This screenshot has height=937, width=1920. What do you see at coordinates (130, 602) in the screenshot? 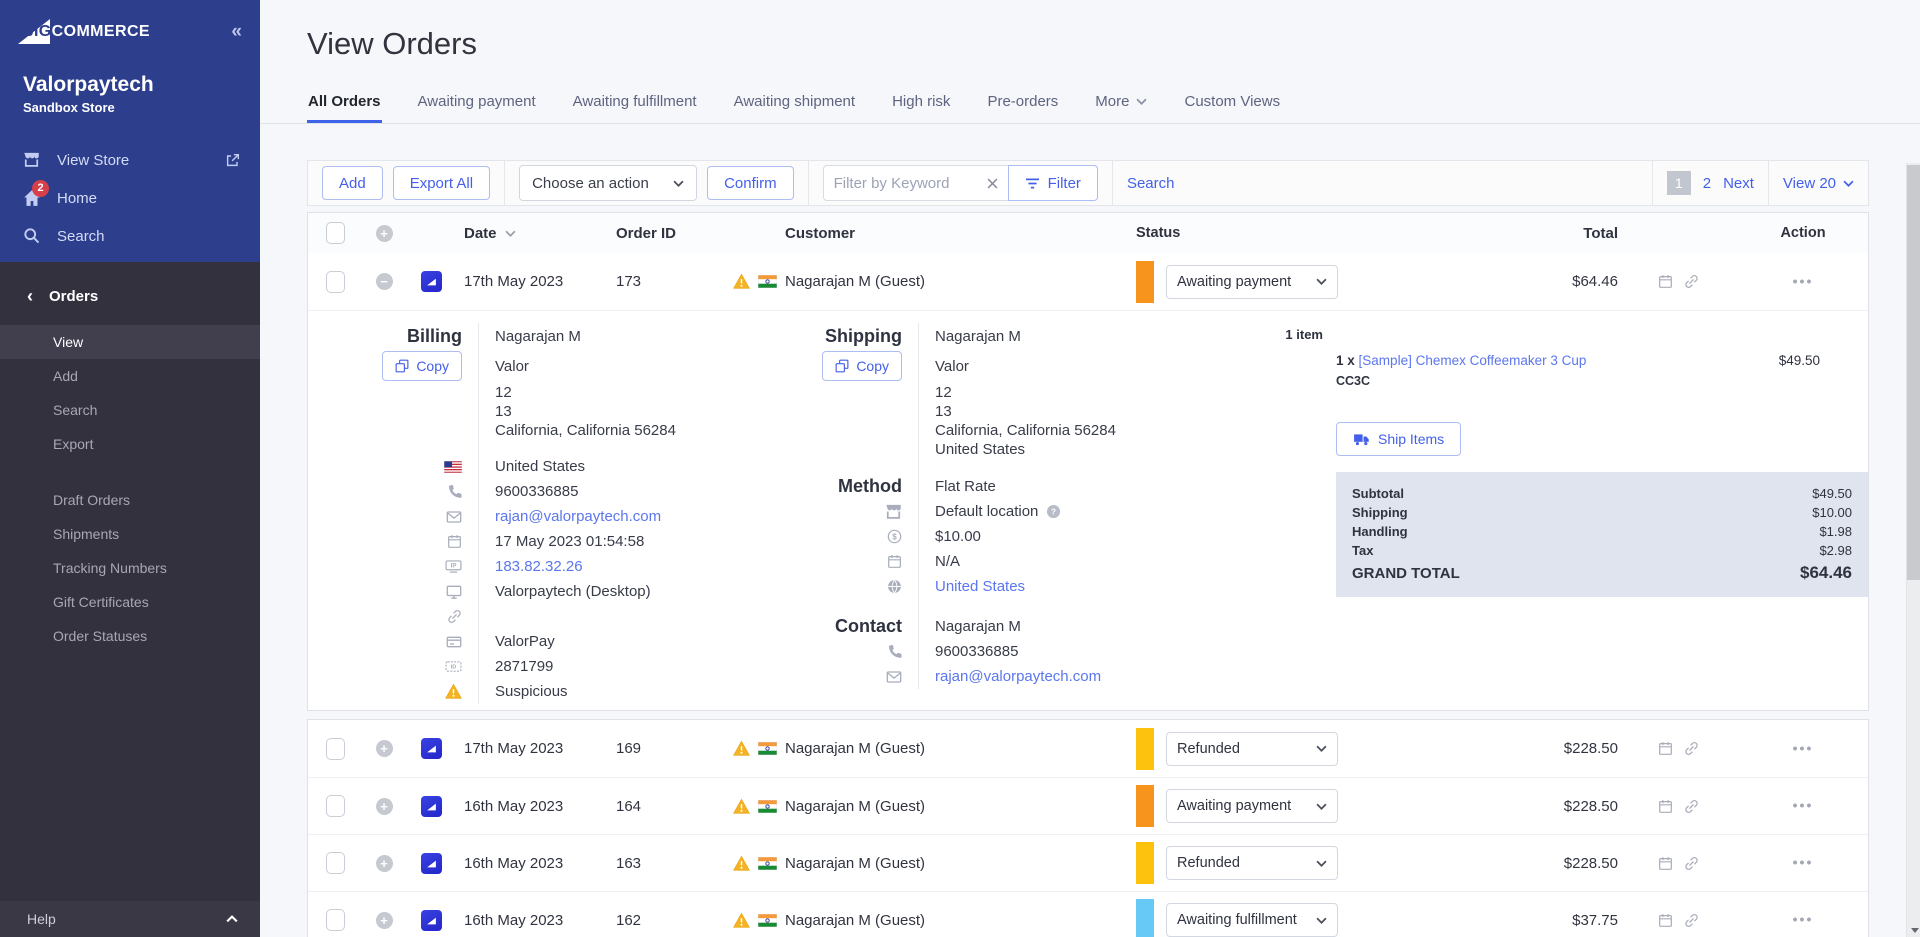
I see `sidebar-item-gift-certificates: Gift Certificates` at bounding box center [130, 602].